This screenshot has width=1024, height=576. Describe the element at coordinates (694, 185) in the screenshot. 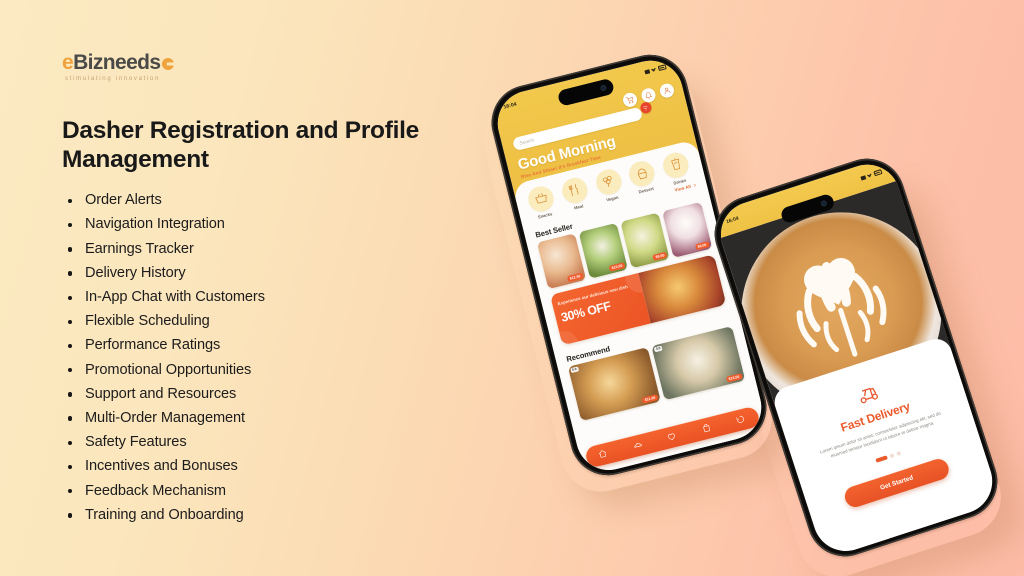

I see `chevron-right-icon` at that location.